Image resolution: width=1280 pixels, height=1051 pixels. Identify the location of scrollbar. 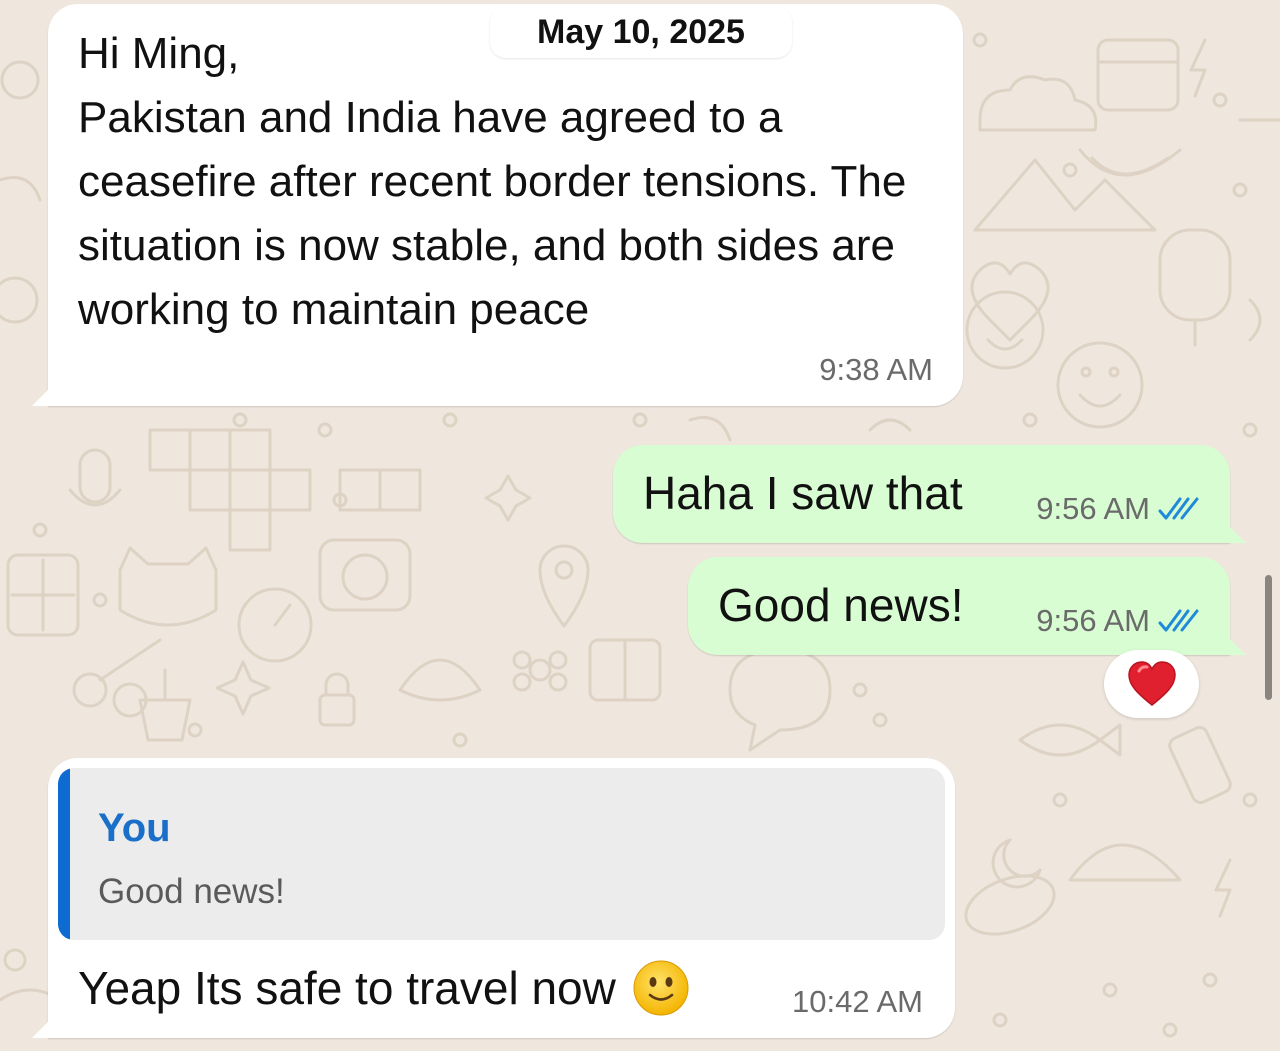
(1268, 637).